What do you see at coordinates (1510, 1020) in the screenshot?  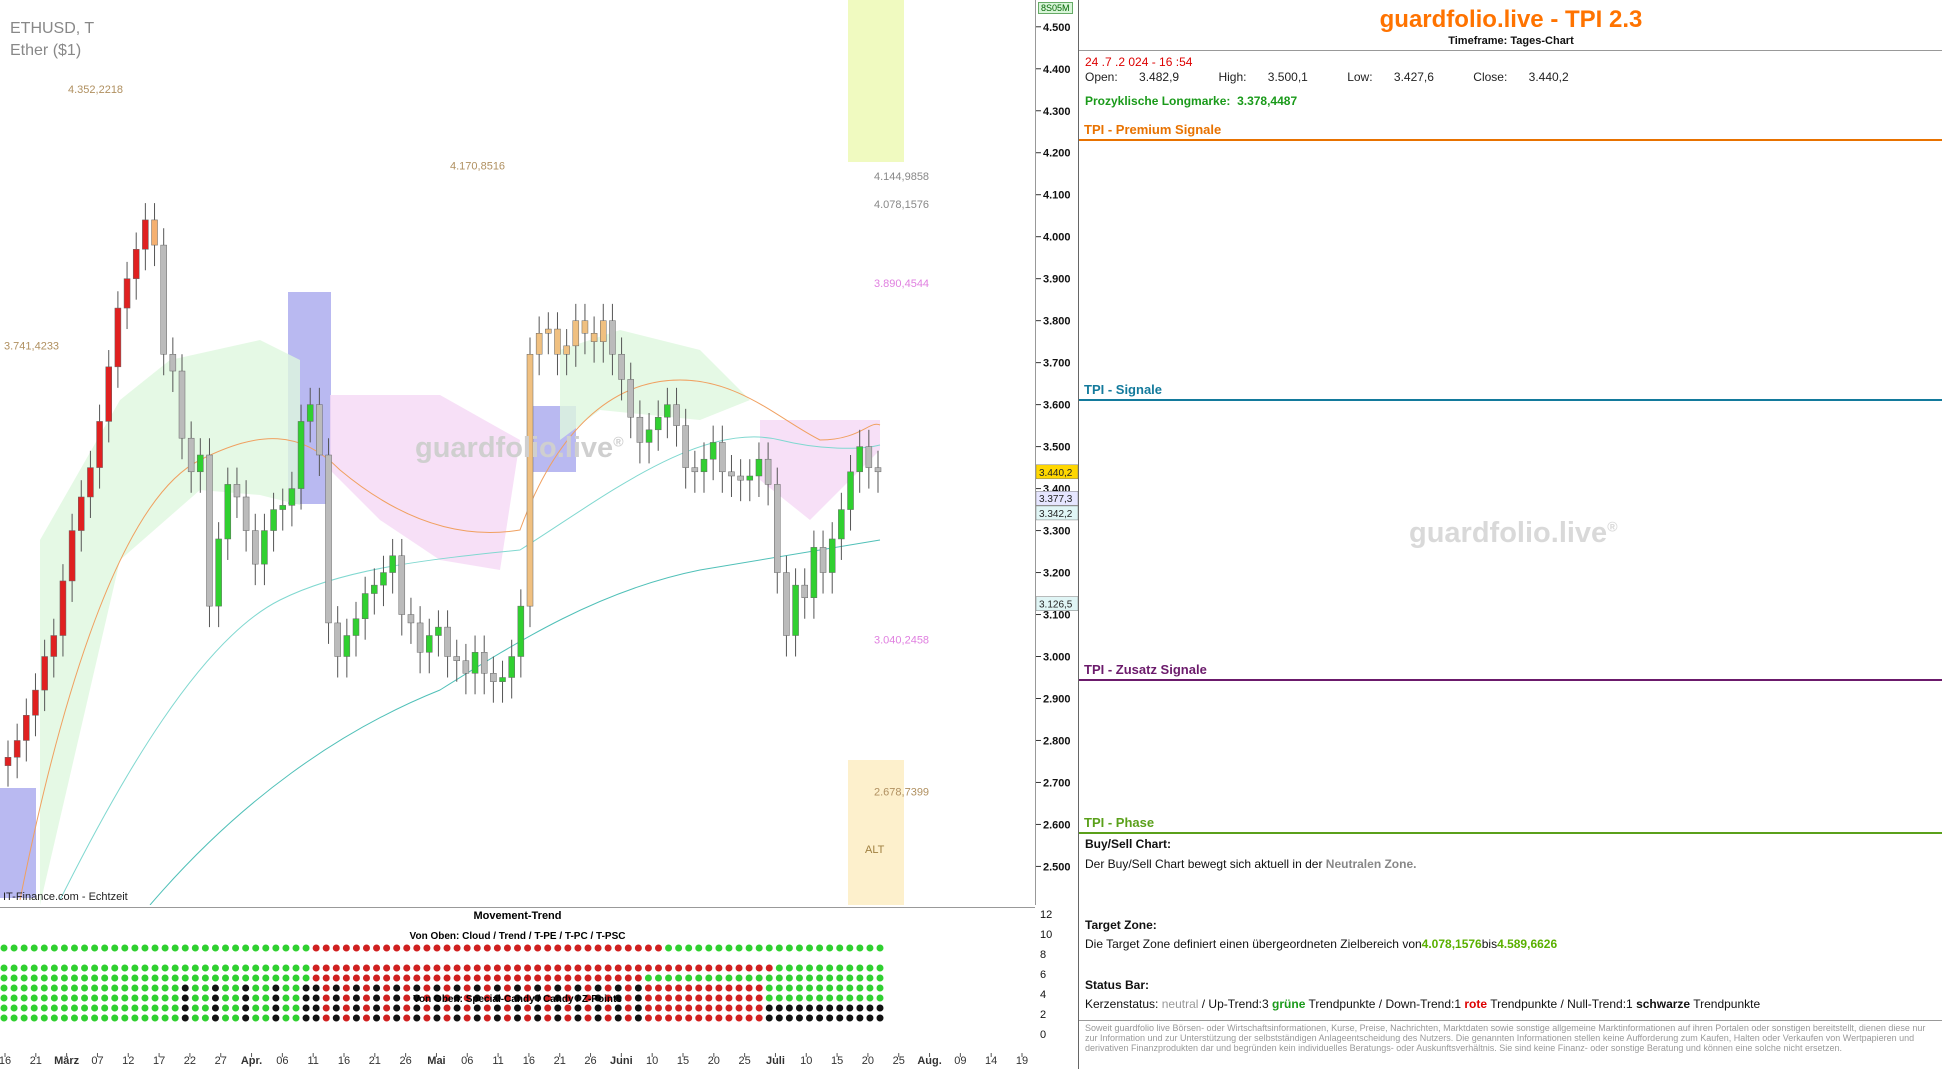 I see `footer-divider` at bounding box center [1510, 1020].